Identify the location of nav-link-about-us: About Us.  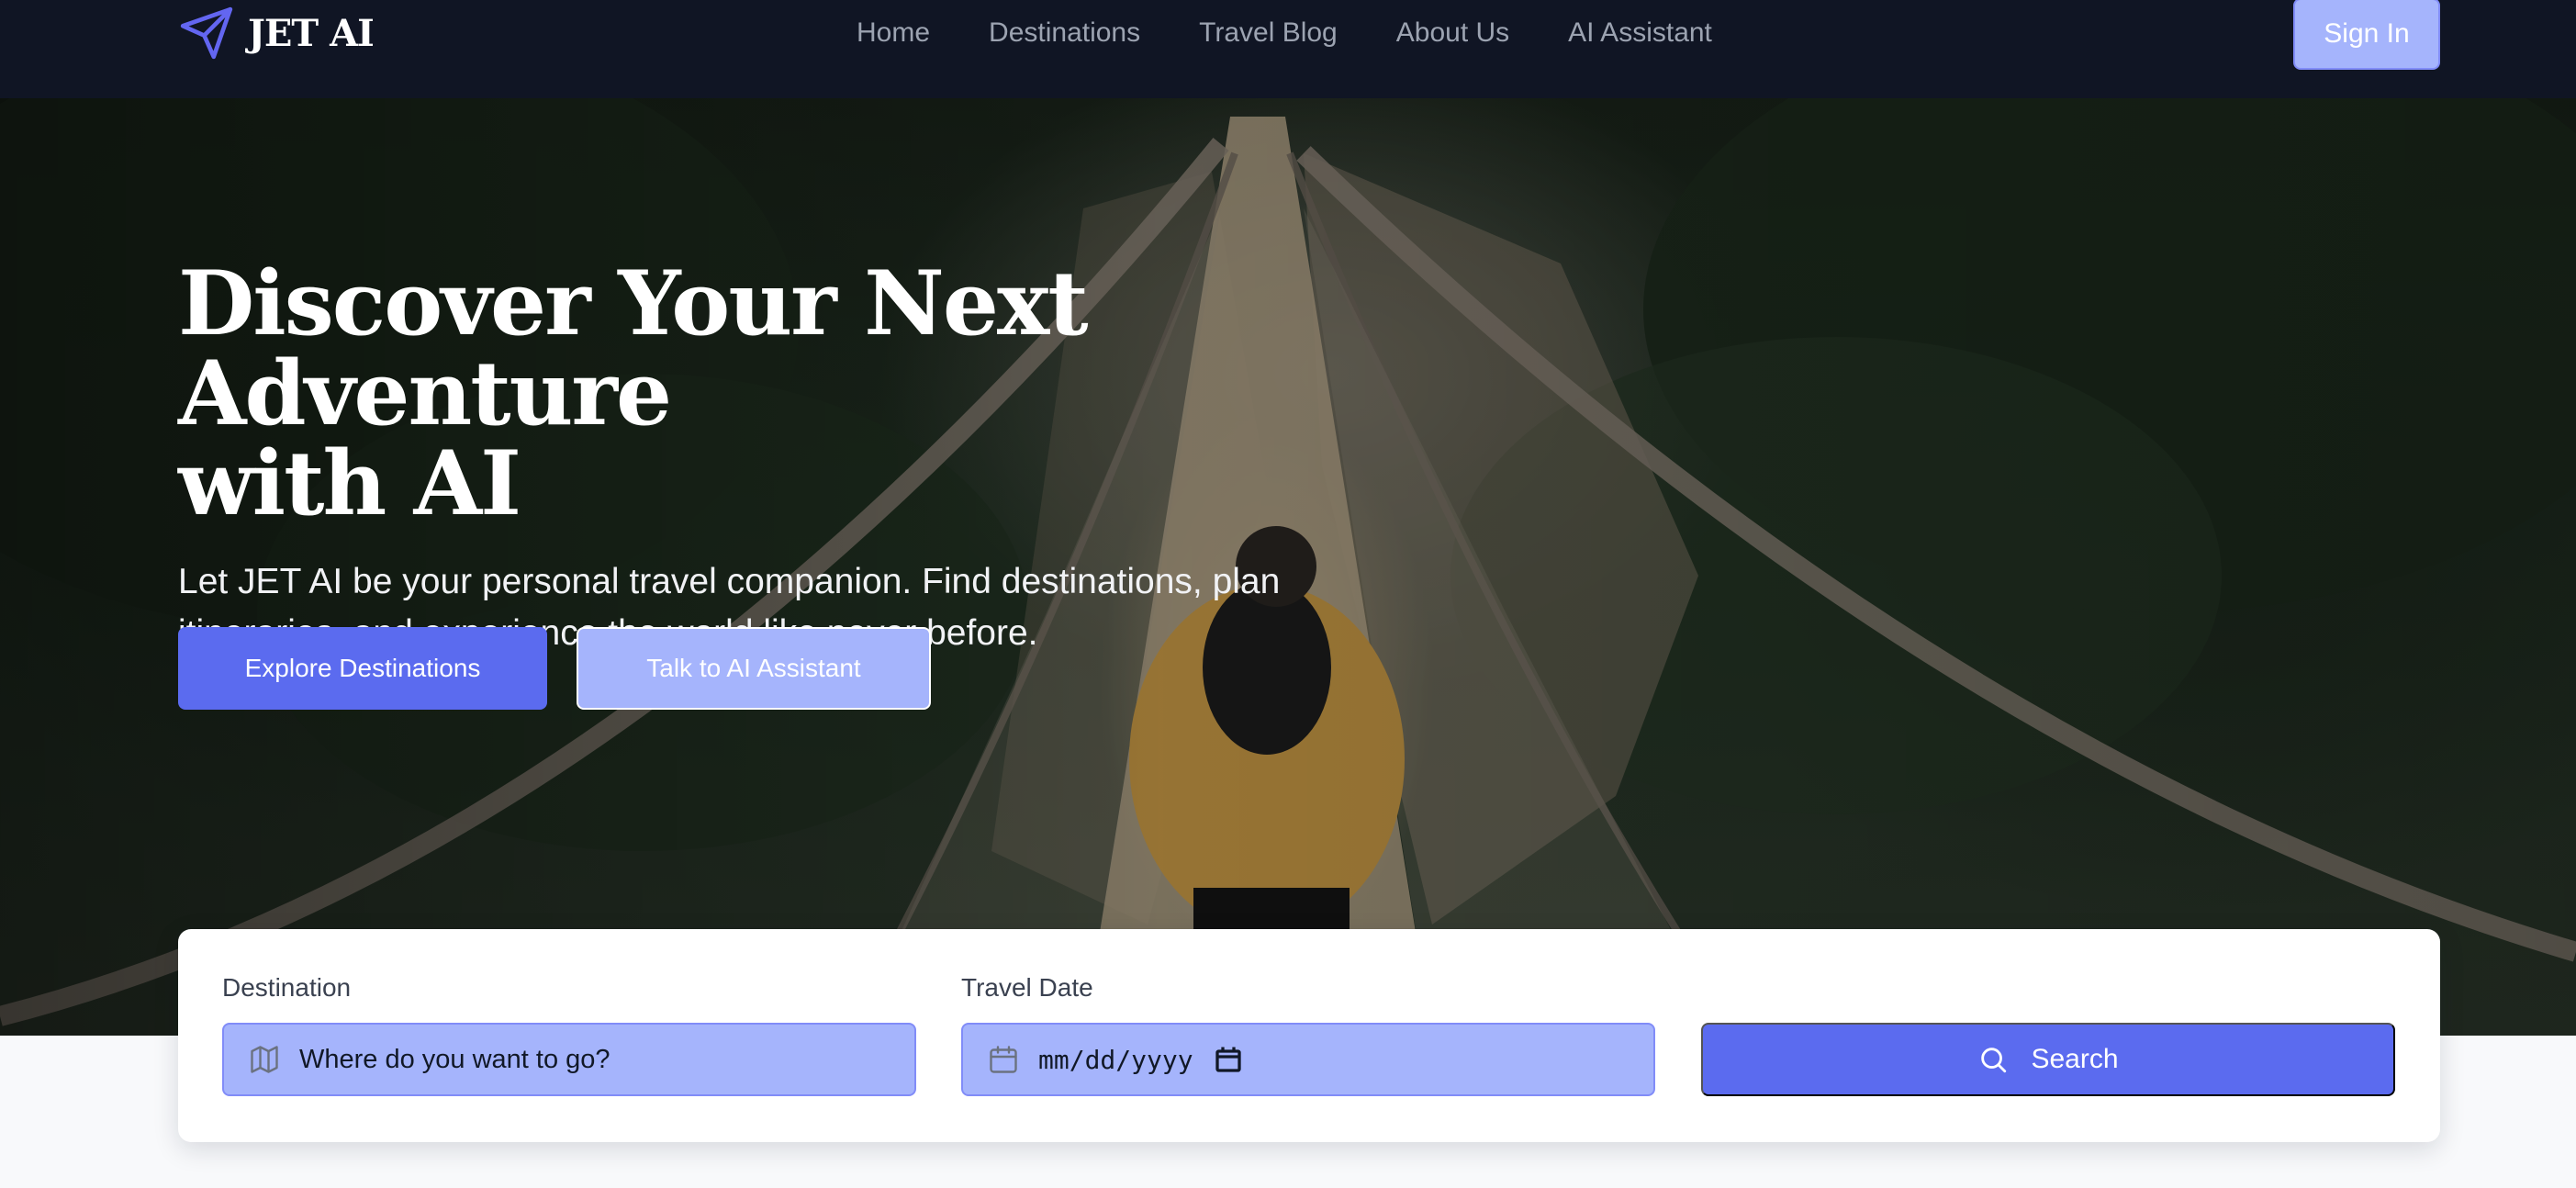
(1452, 33).